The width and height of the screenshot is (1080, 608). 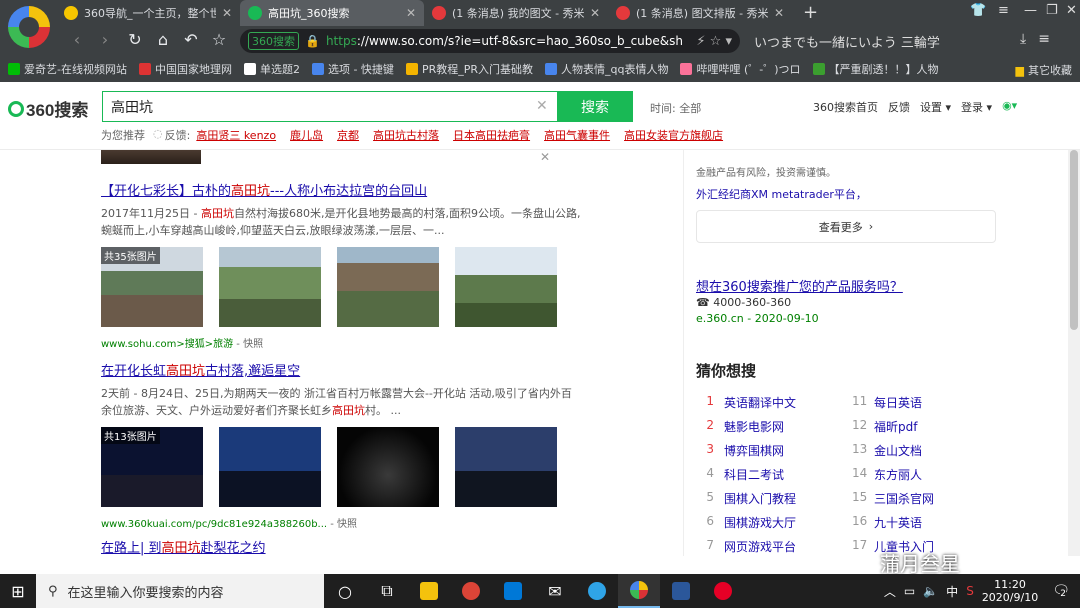 What do you see at coordinates (387, 591) in the screenshot?
I see `task-view-icon: ⧉` at bounding box center [387, 591].